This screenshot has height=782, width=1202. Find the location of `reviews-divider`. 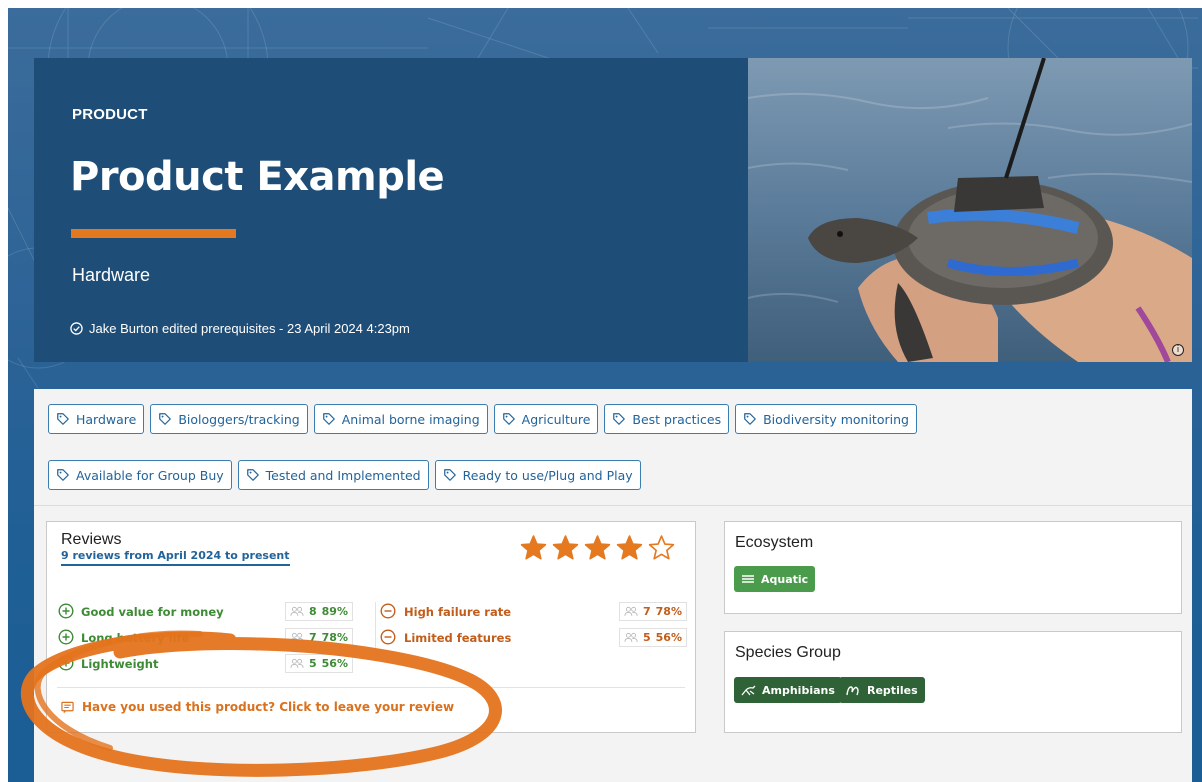

reviews-divider is located at coordinates (371, 687).